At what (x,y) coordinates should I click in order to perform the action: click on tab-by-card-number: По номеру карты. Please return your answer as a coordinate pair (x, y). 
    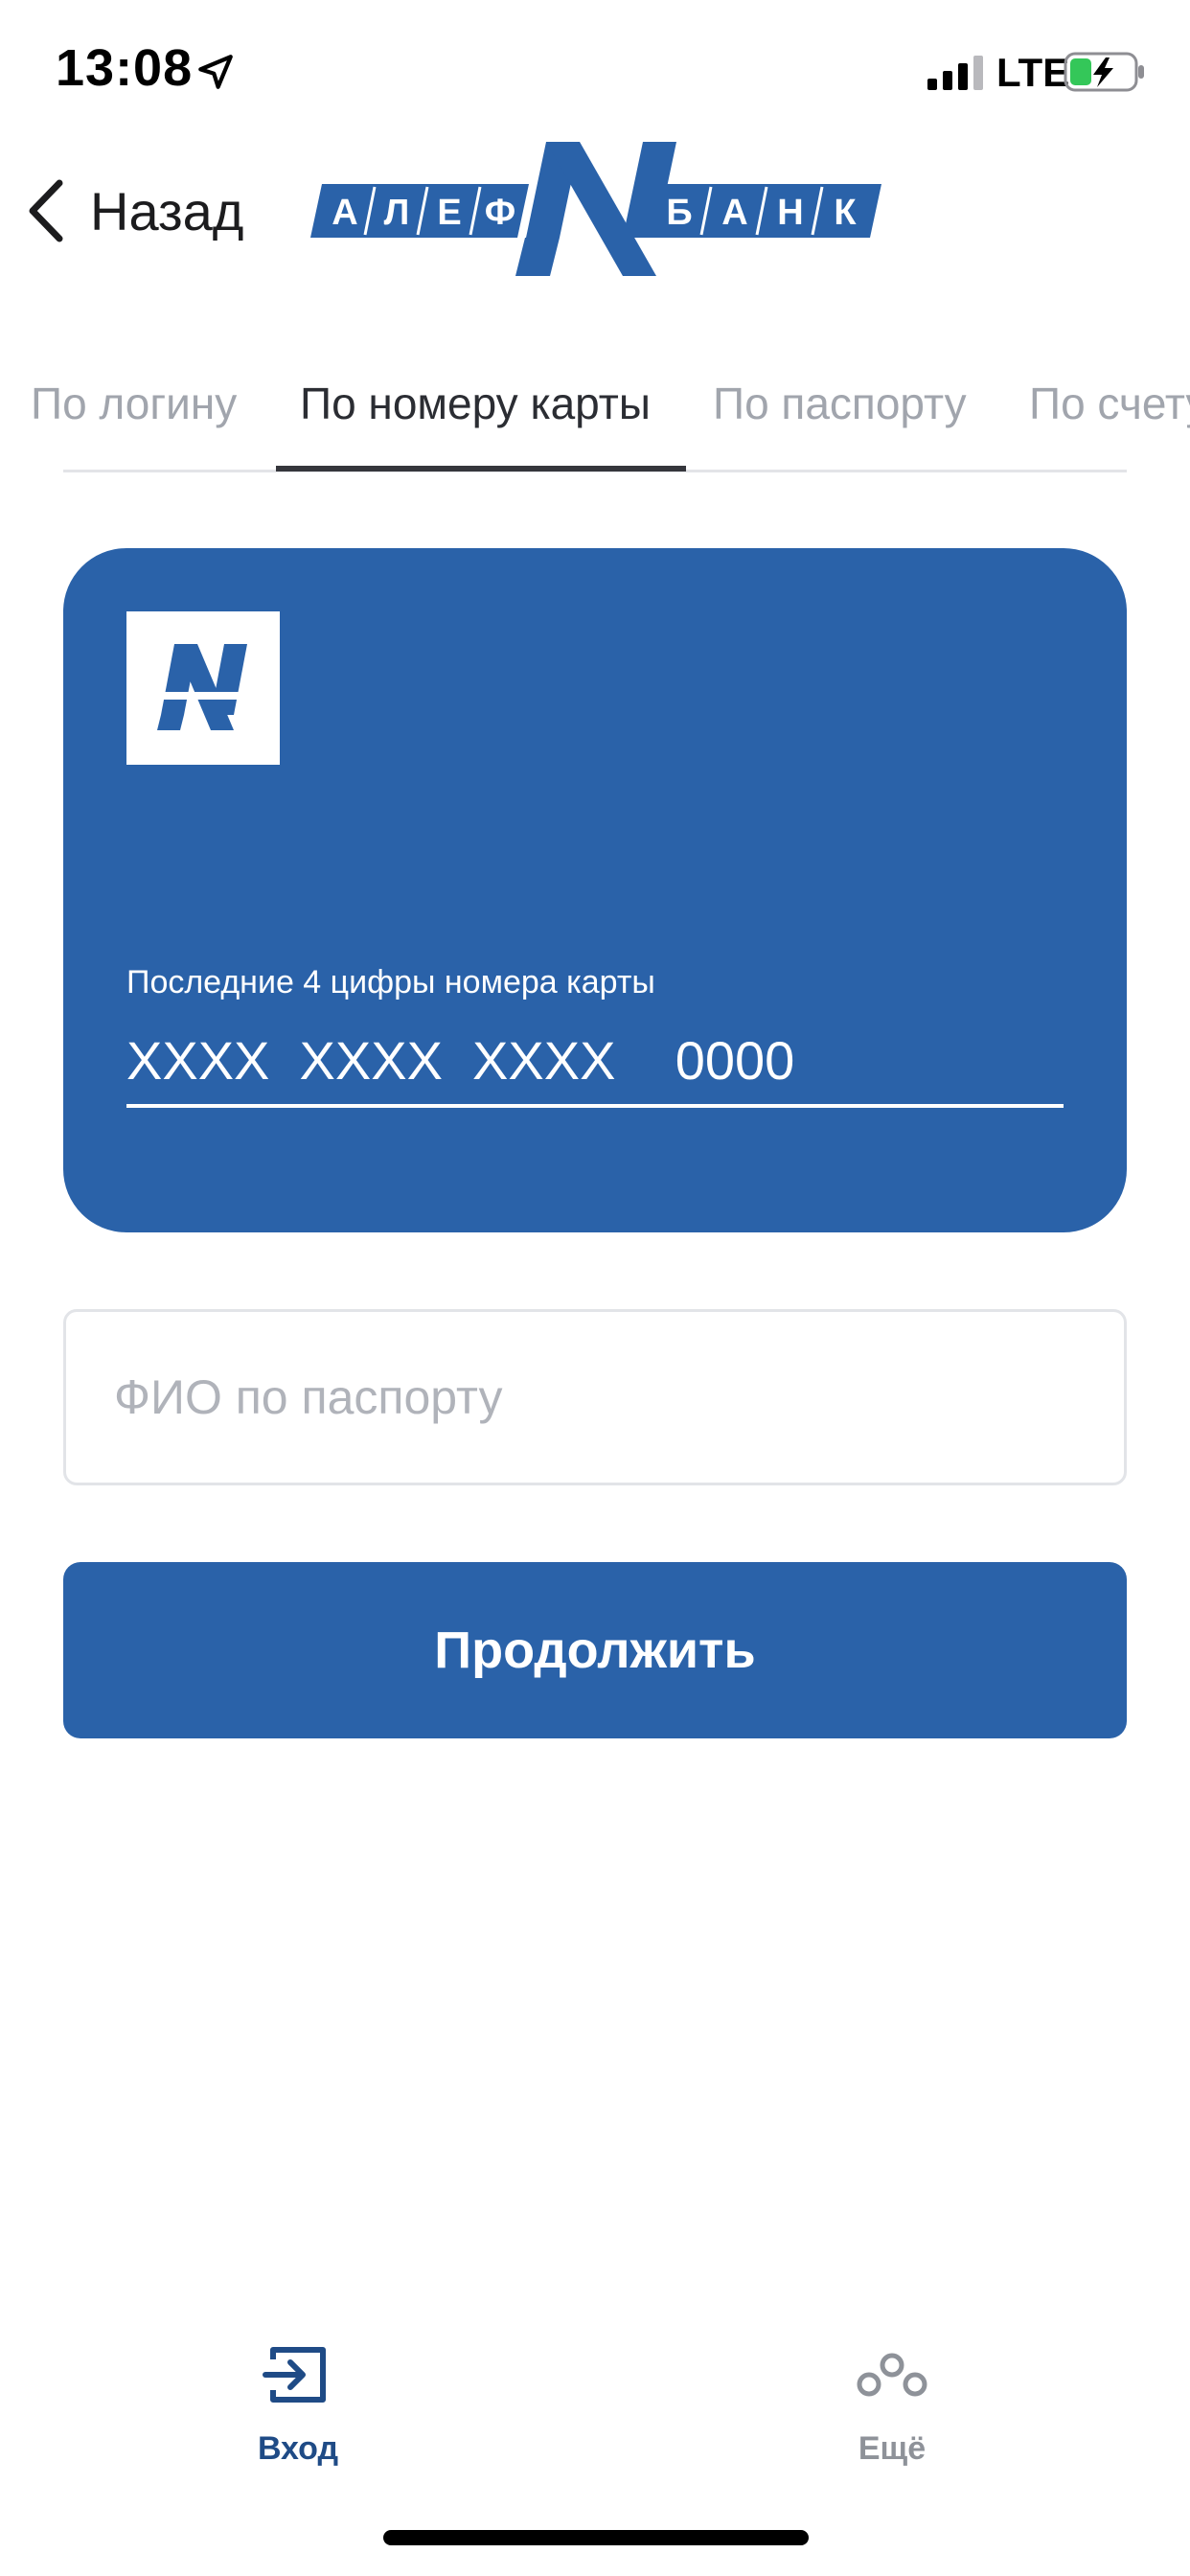
    Looking at the image, I should click on (476, 403).